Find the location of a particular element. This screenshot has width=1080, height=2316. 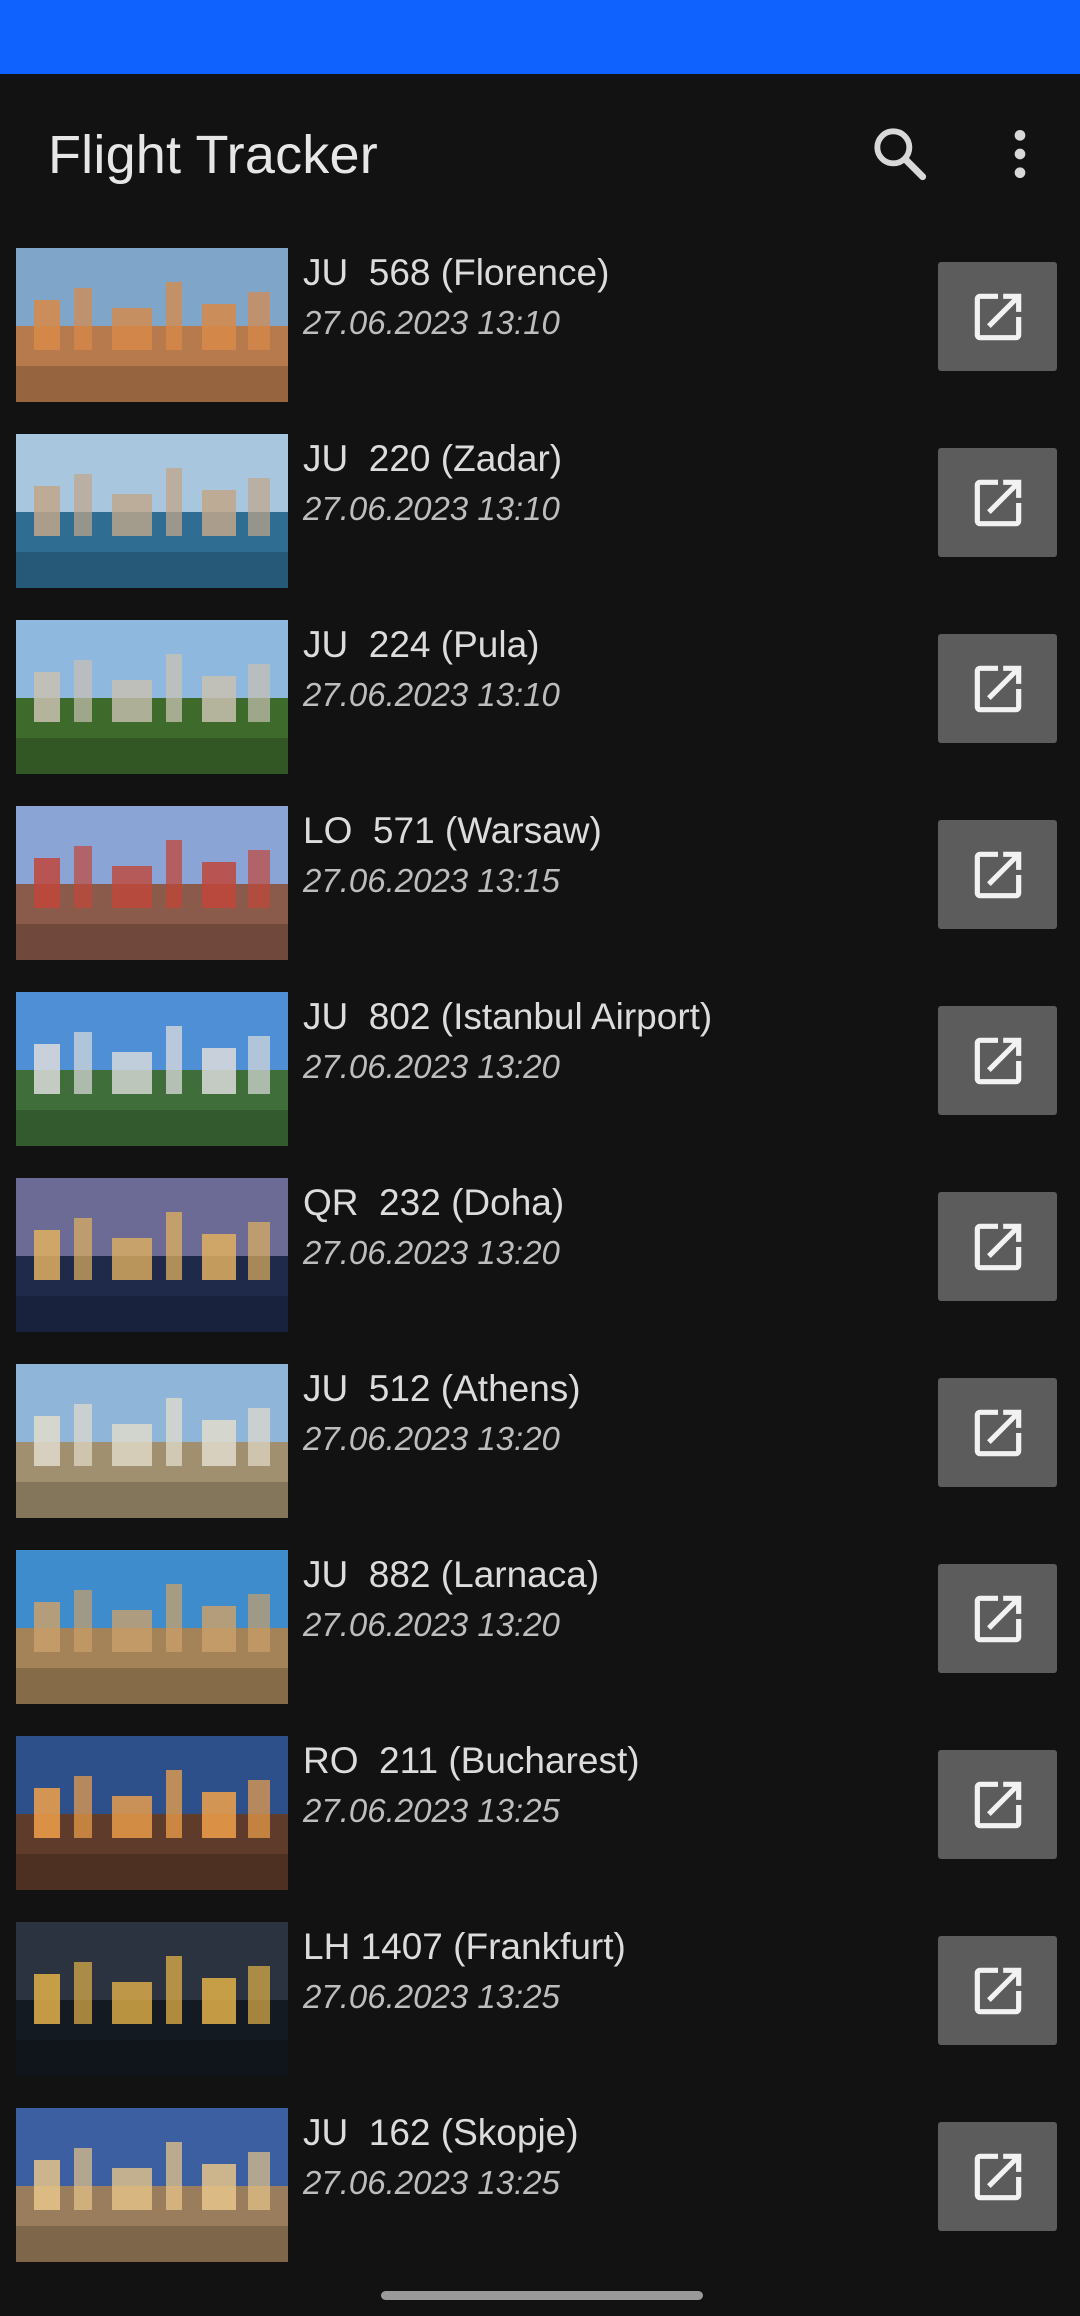

flight-title: JU 882 (Larnaca) is located at coordinates (451, 1574).